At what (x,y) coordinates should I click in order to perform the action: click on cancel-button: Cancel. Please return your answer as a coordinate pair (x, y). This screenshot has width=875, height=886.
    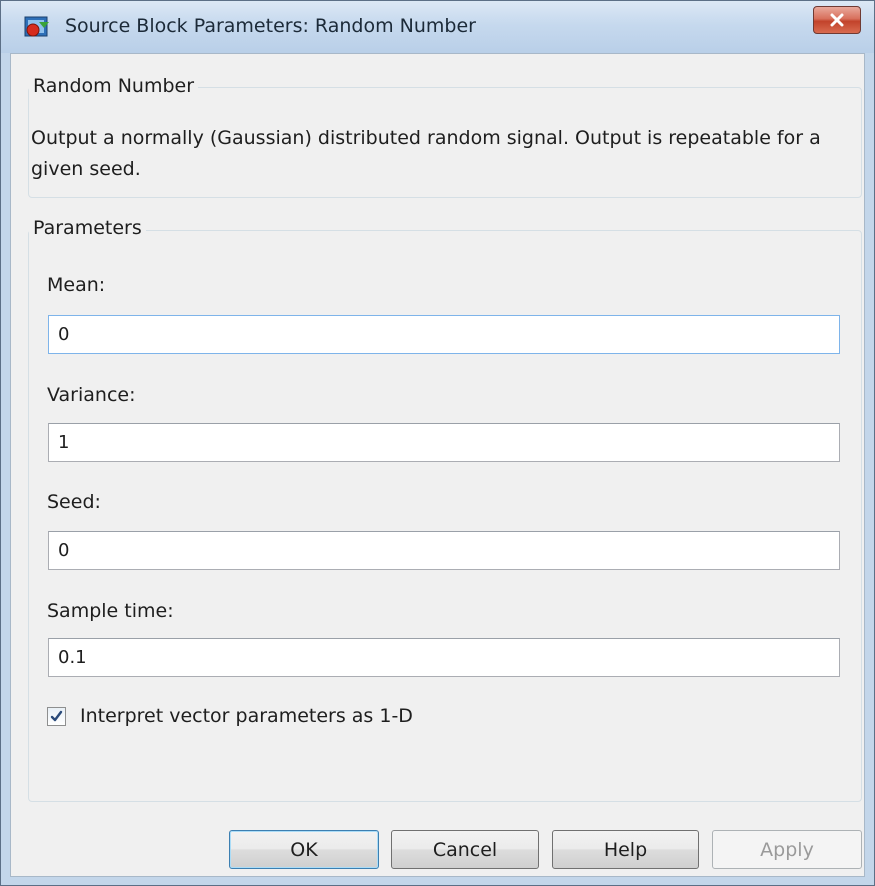
    Looking at the image, I should click on (465, 849).